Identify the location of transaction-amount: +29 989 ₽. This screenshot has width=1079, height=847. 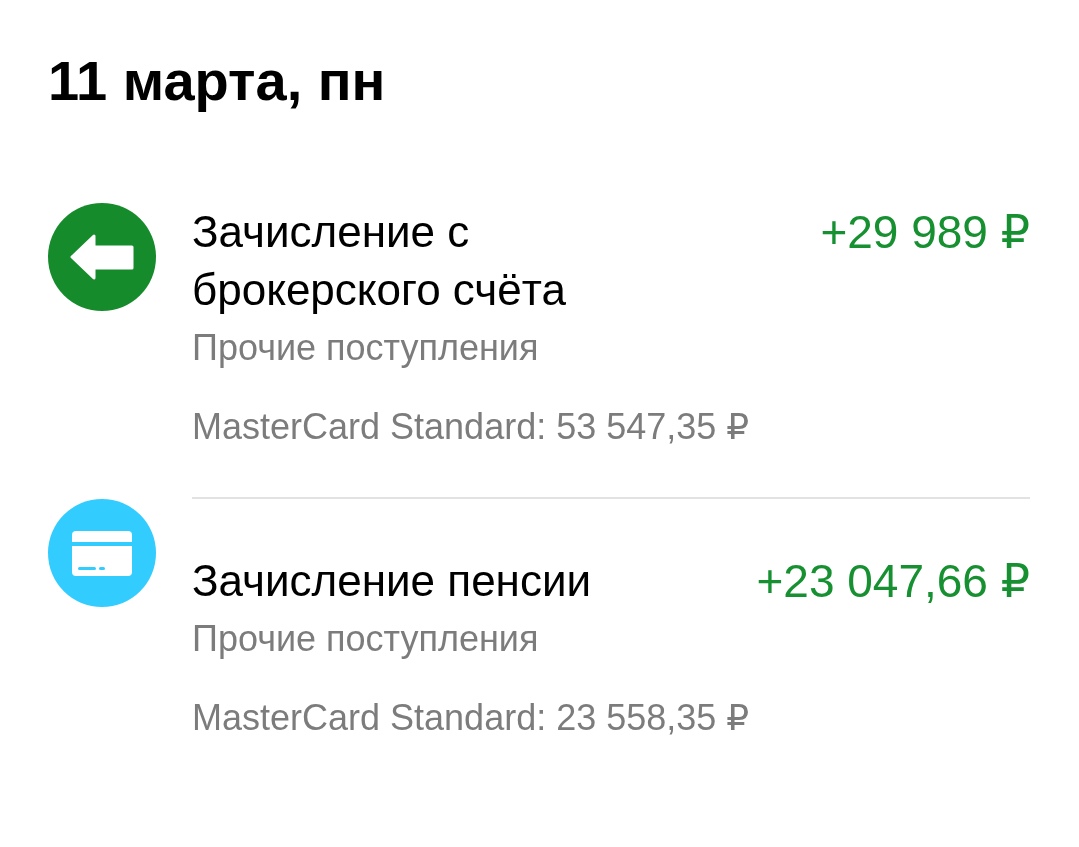
(925, 232).